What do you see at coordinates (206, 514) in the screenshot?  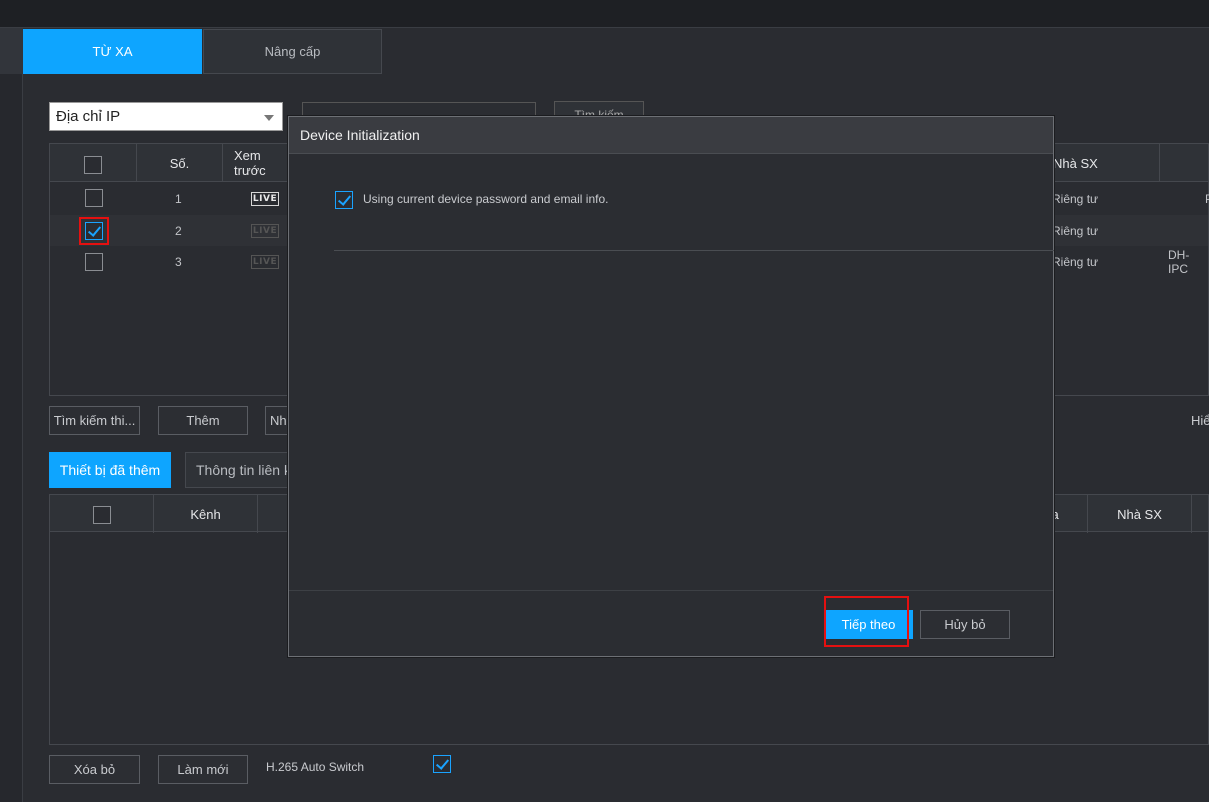 I see `header-channel: Kênh` at bounding box center [206, 514].